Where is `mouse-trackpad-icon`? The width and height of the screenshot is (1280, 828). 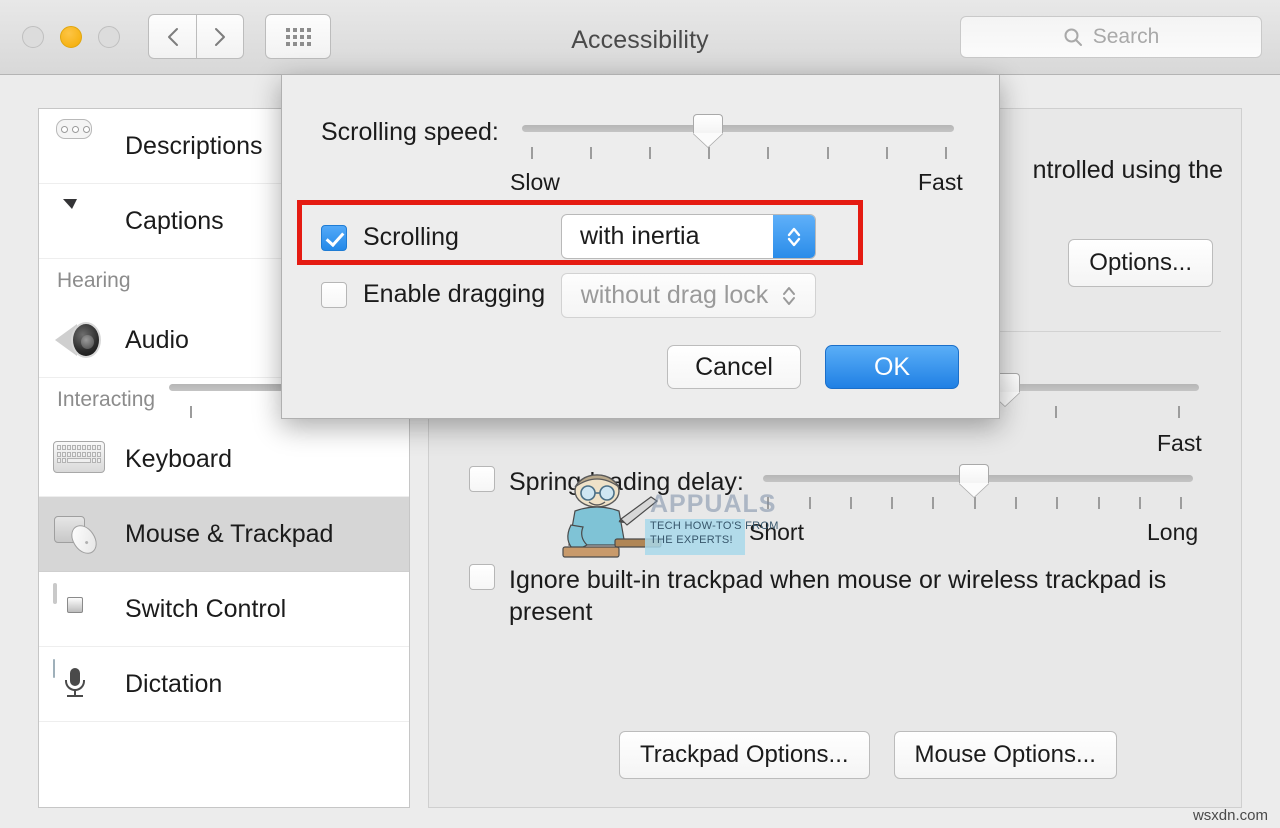
mouse-trackpad-icon is located at coordinates (80, 534).